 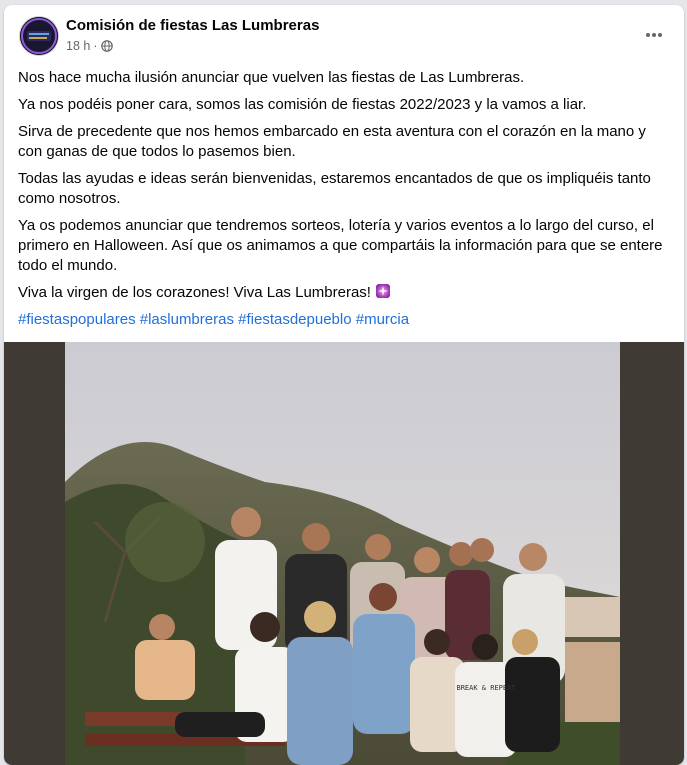 I want to click on more-dots-icon, so click(x=654, y=35).